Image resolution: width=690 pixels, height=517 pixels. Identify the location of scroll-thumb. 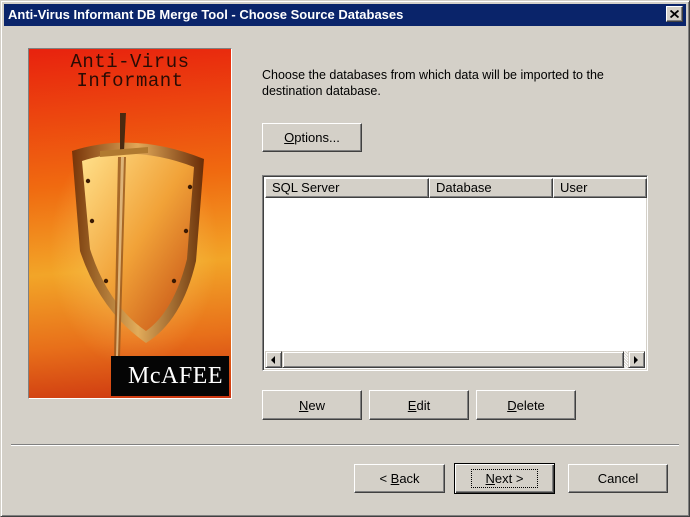
(453, 359).